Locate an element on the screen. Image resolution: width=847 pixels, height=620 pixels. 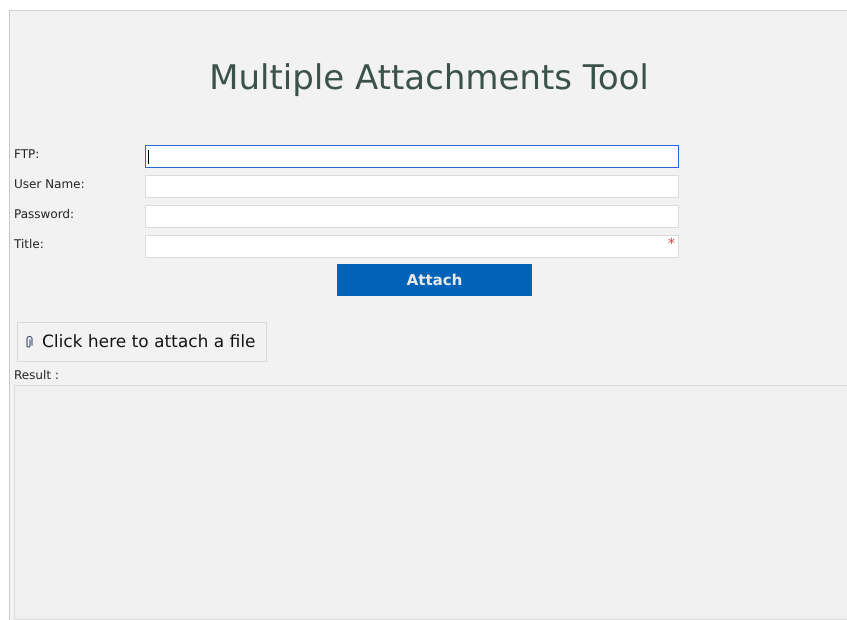
paperclip-icon is located at coordinates (30, 342).